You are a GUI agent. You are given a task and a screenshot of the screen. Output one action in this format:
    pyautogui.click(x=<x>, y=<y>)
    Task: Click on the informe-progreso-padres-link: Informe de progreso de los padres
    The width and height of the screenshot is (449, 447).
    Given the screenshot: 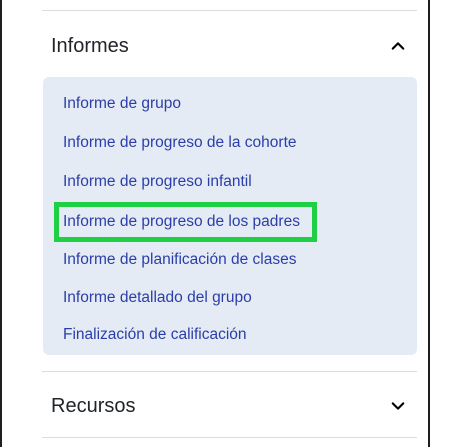 What is the action you would take?
    pyautogui.click(x=185, y=222)
    